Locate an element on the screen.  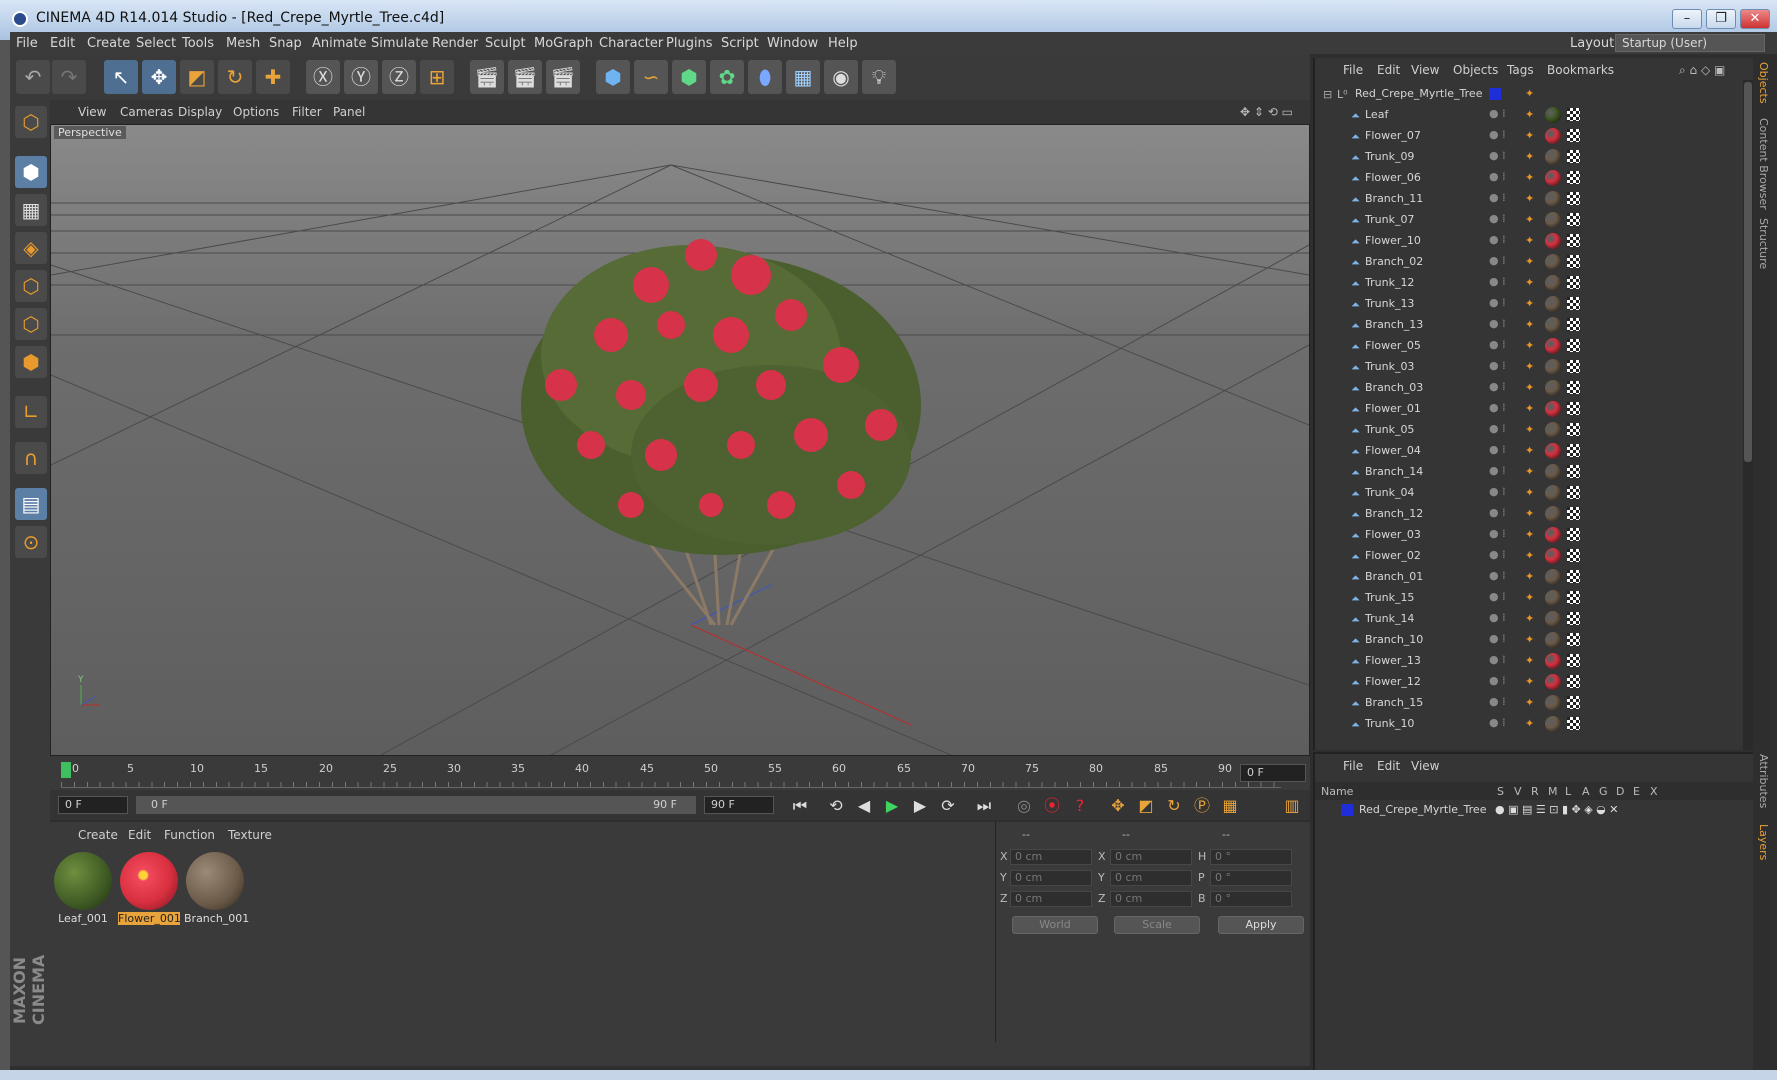
menu-script: Script is located at coordinates (740, 43).